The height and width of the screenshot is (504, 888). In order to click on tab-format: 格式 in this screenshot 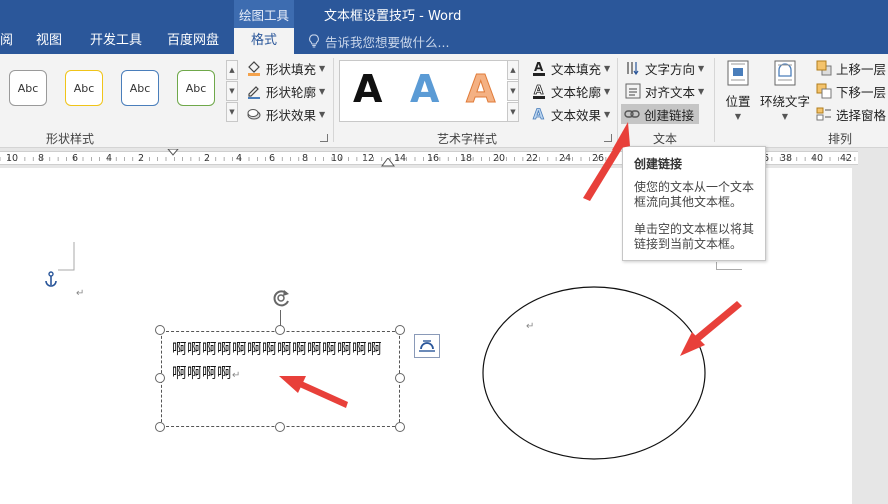, I will do `click(264, 41)`.